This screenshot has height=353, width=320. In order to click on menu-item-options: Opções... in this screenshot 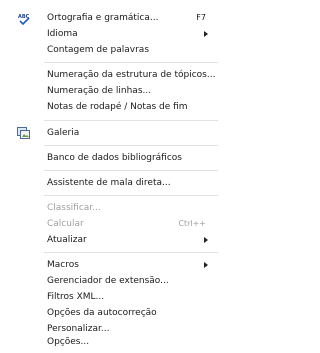, I will do `click(116, 342)`.